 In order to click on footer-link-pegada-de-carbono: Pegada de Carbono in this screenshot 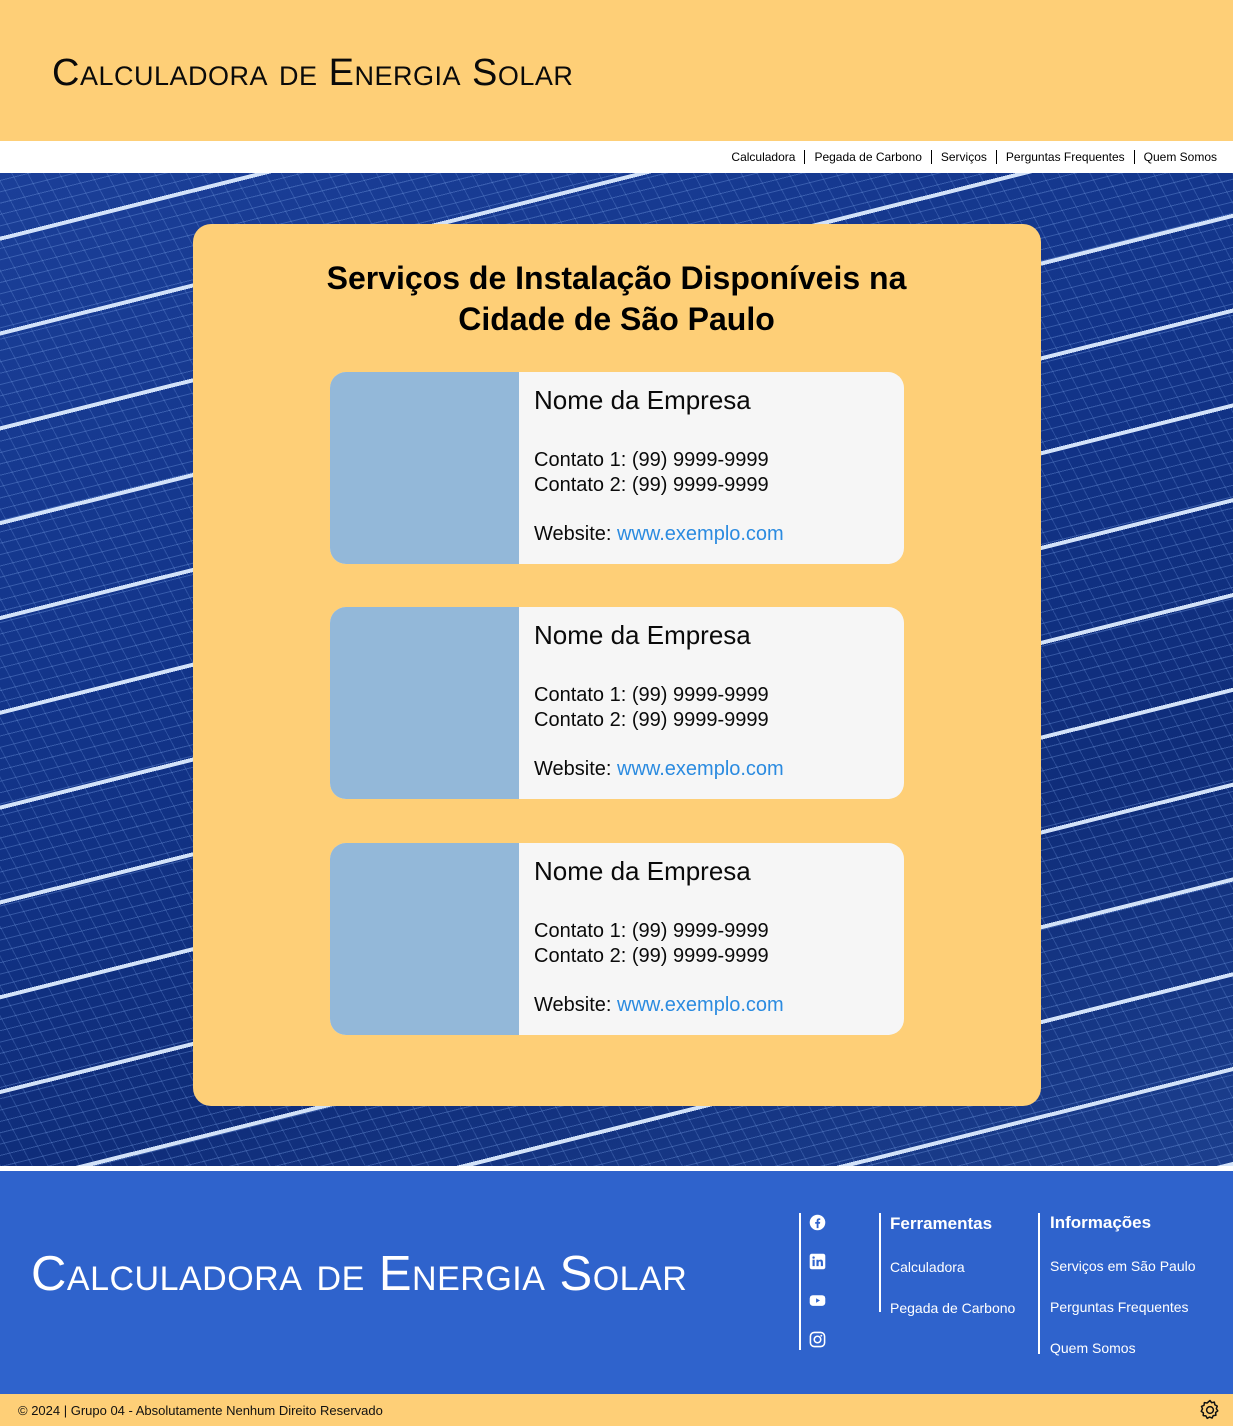, I will do `click(952, 1308)`.